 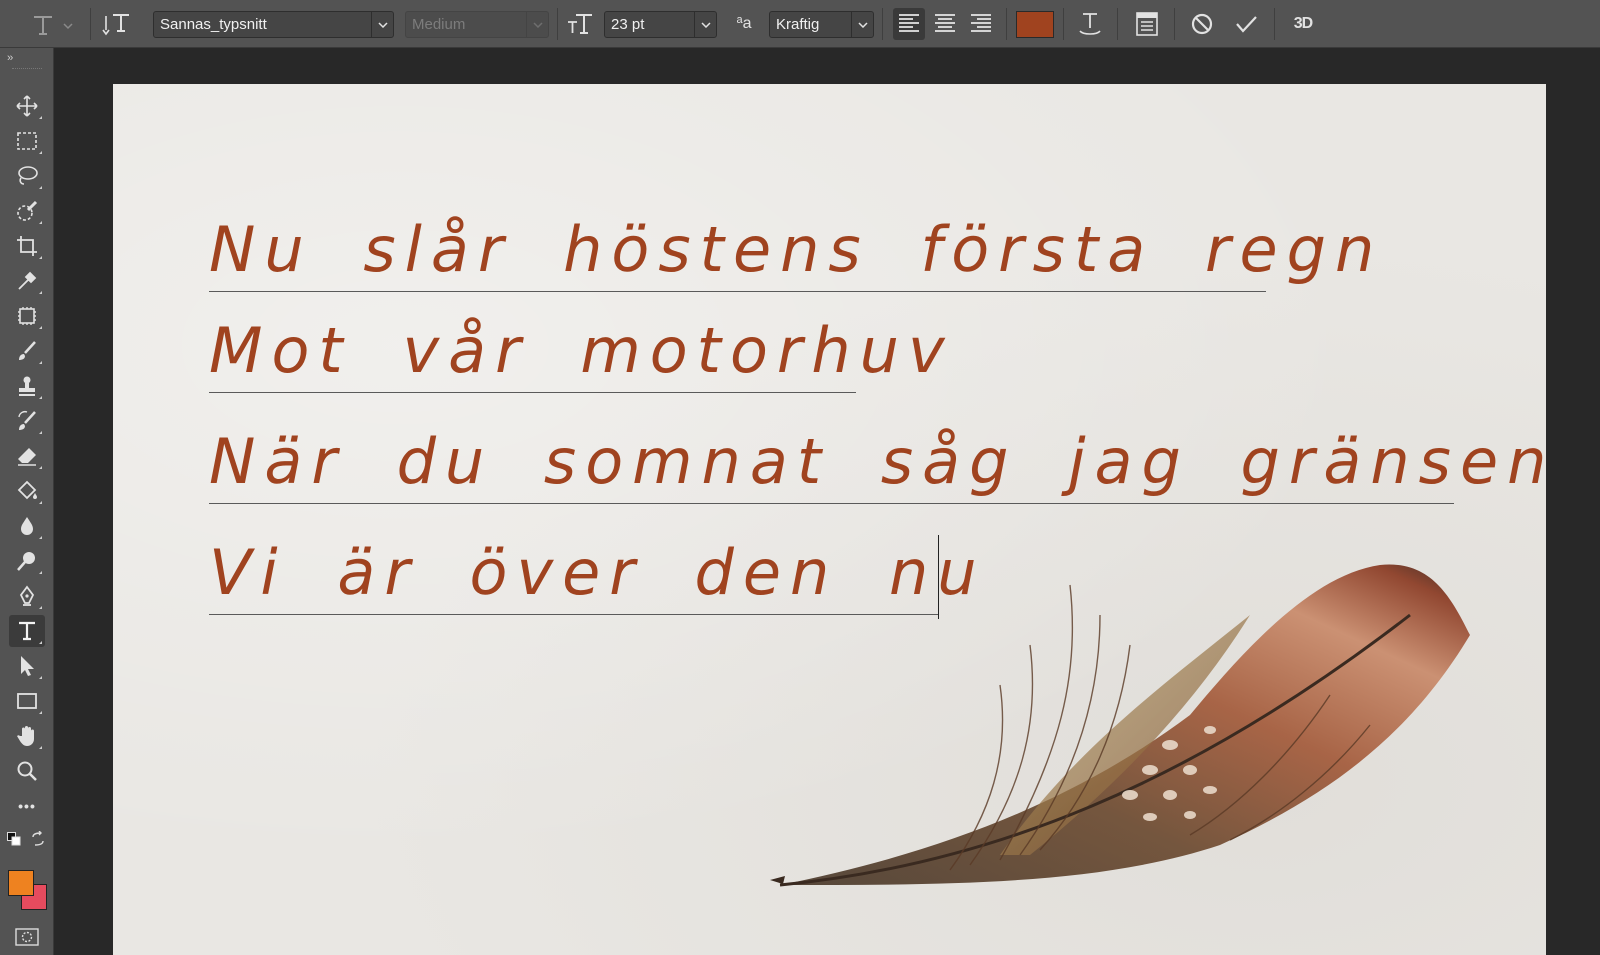 What do you see at coordinates (27, 316) in the screenshot?
I see `frame-tool-icon` at bounding box center [27, 316].